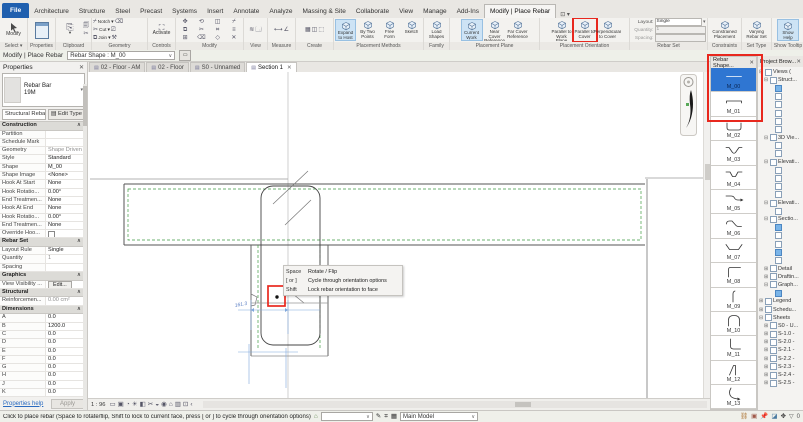 This screenshot has width=803, height=422. I want to click on design-option-select: Main Model ∨, so click(439, 416).